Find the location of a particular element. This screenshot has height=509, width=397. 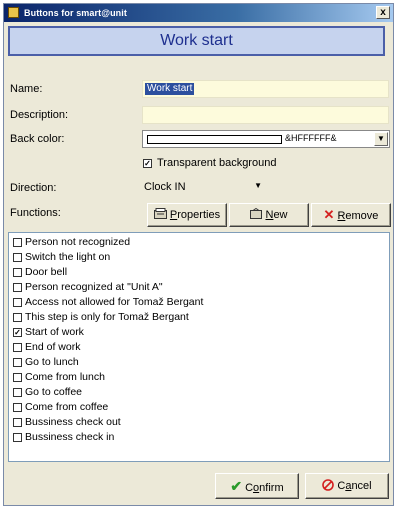

back-color-select: &HFFFFFF& ▼ is located at coordinates (266, 139).